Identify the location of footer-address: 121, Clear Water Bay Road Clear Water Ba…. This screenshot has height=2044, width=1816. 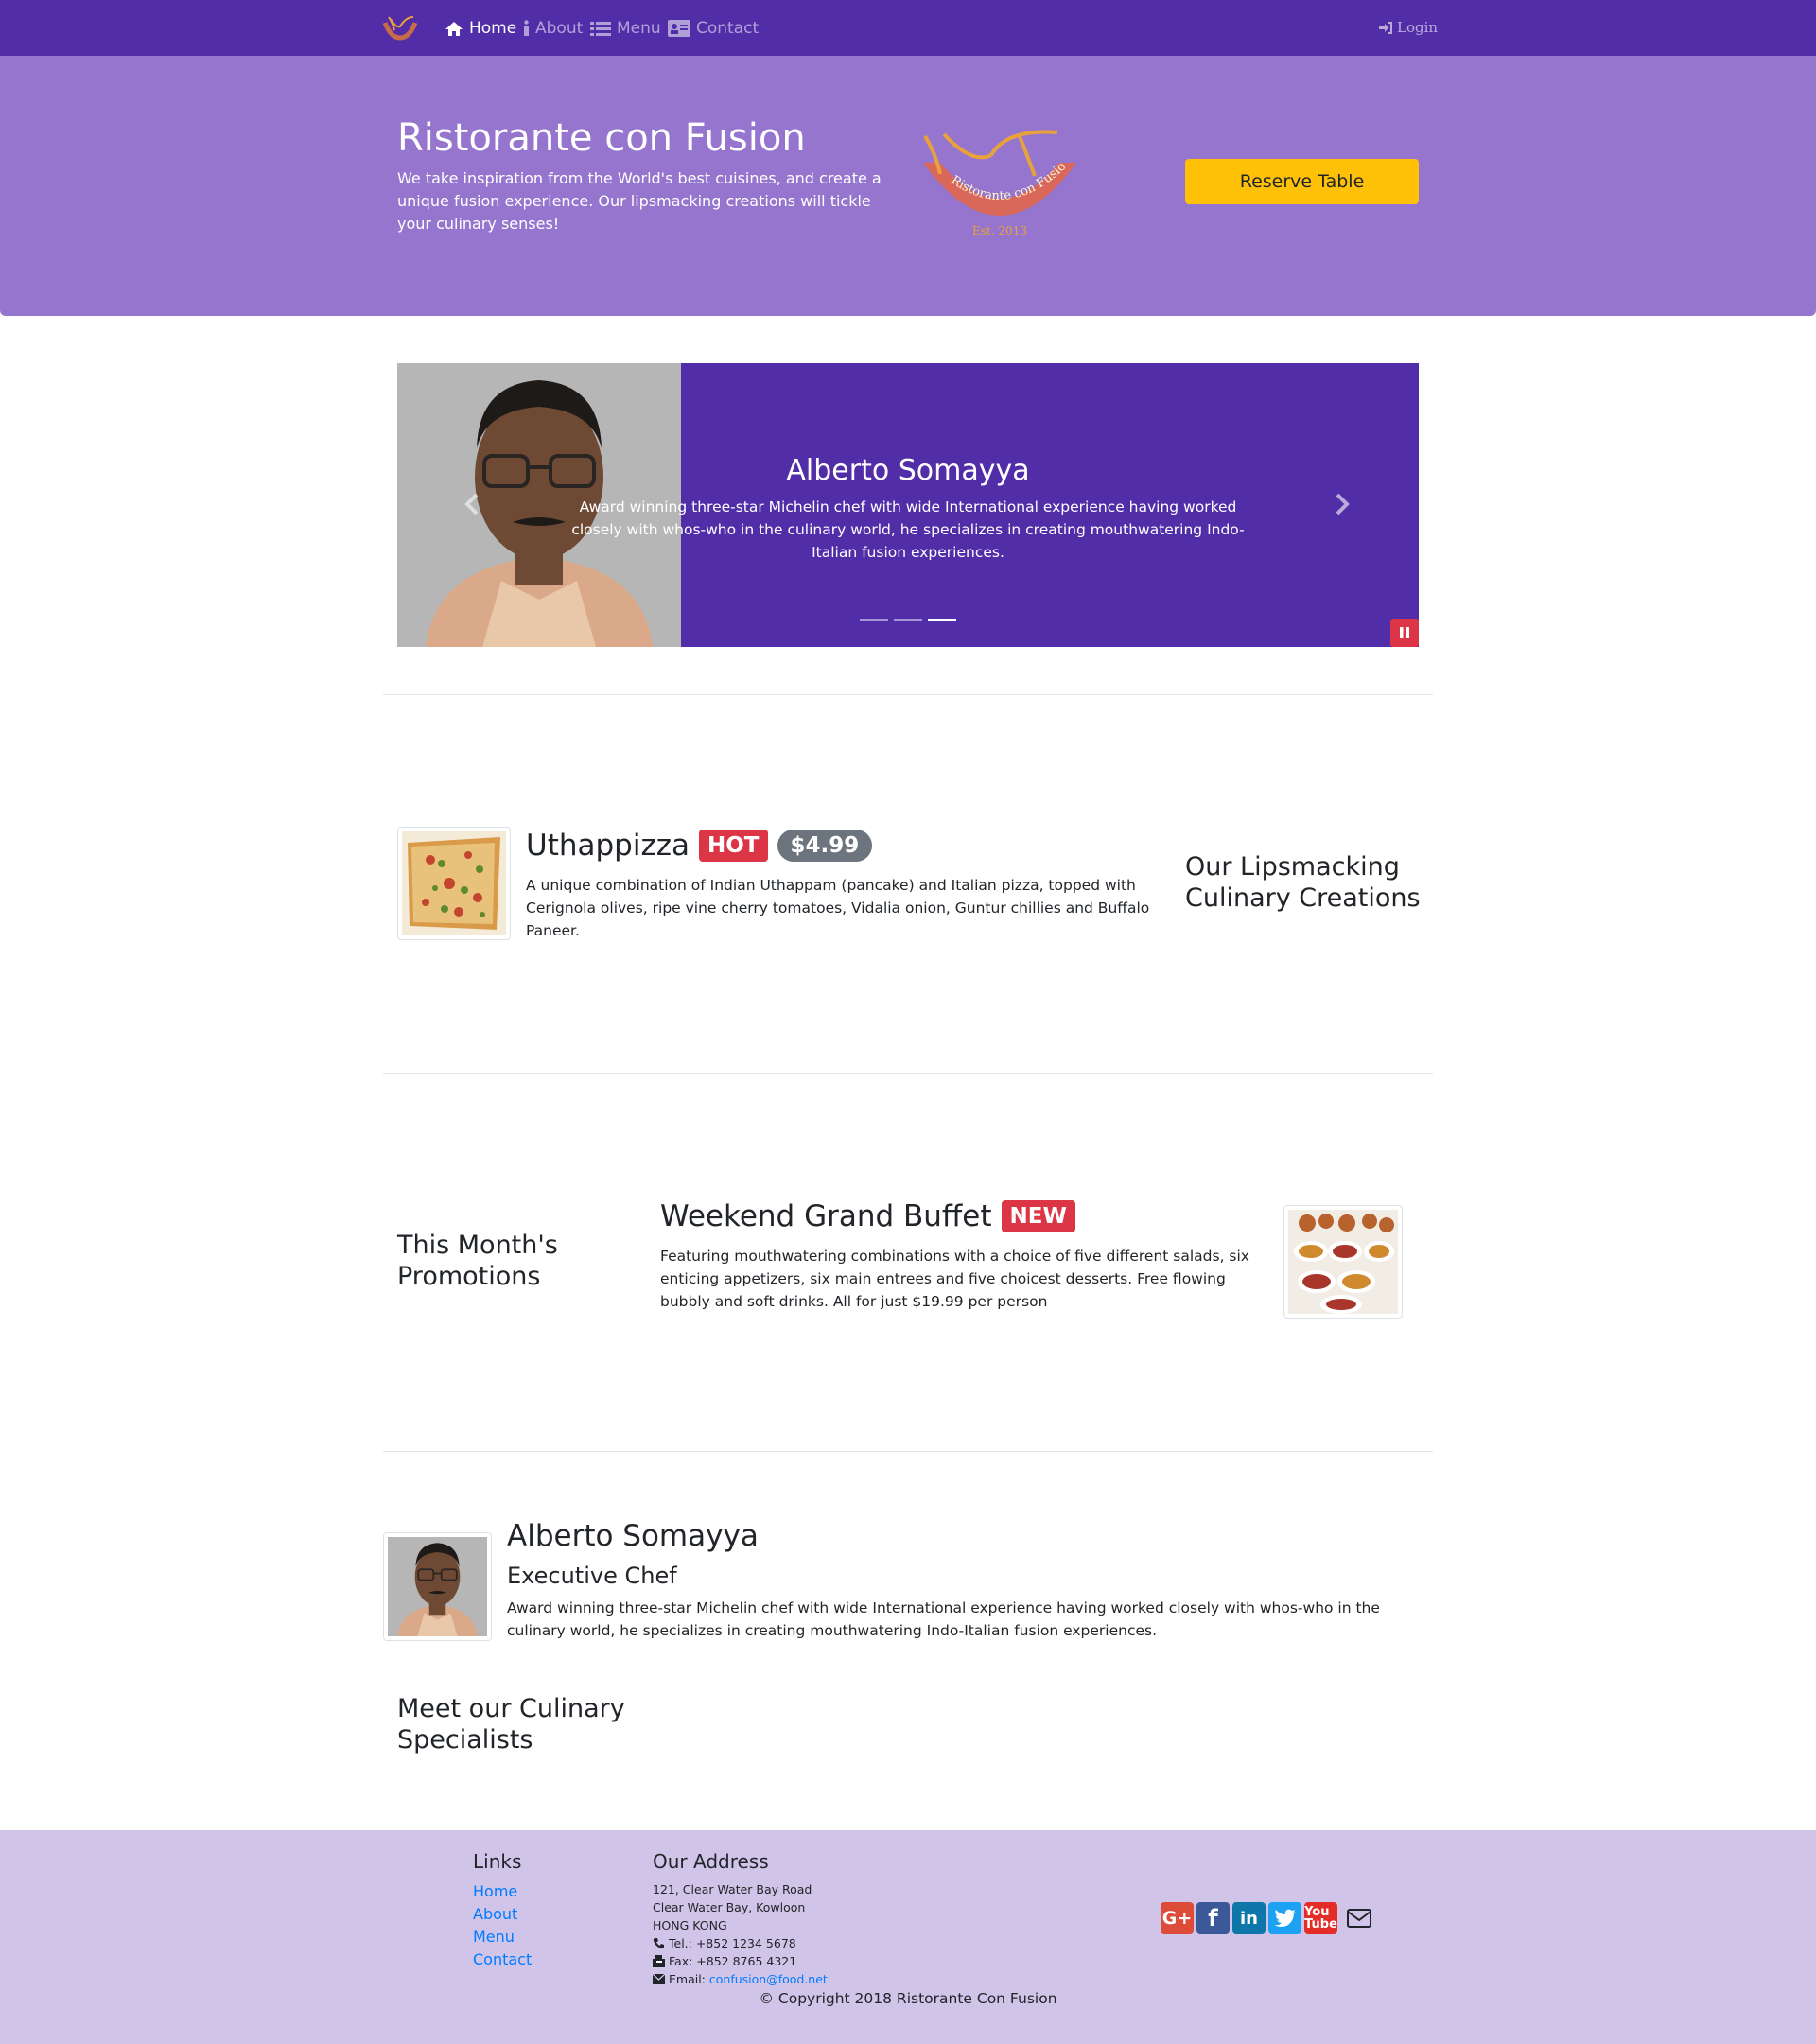
(740, 1934).